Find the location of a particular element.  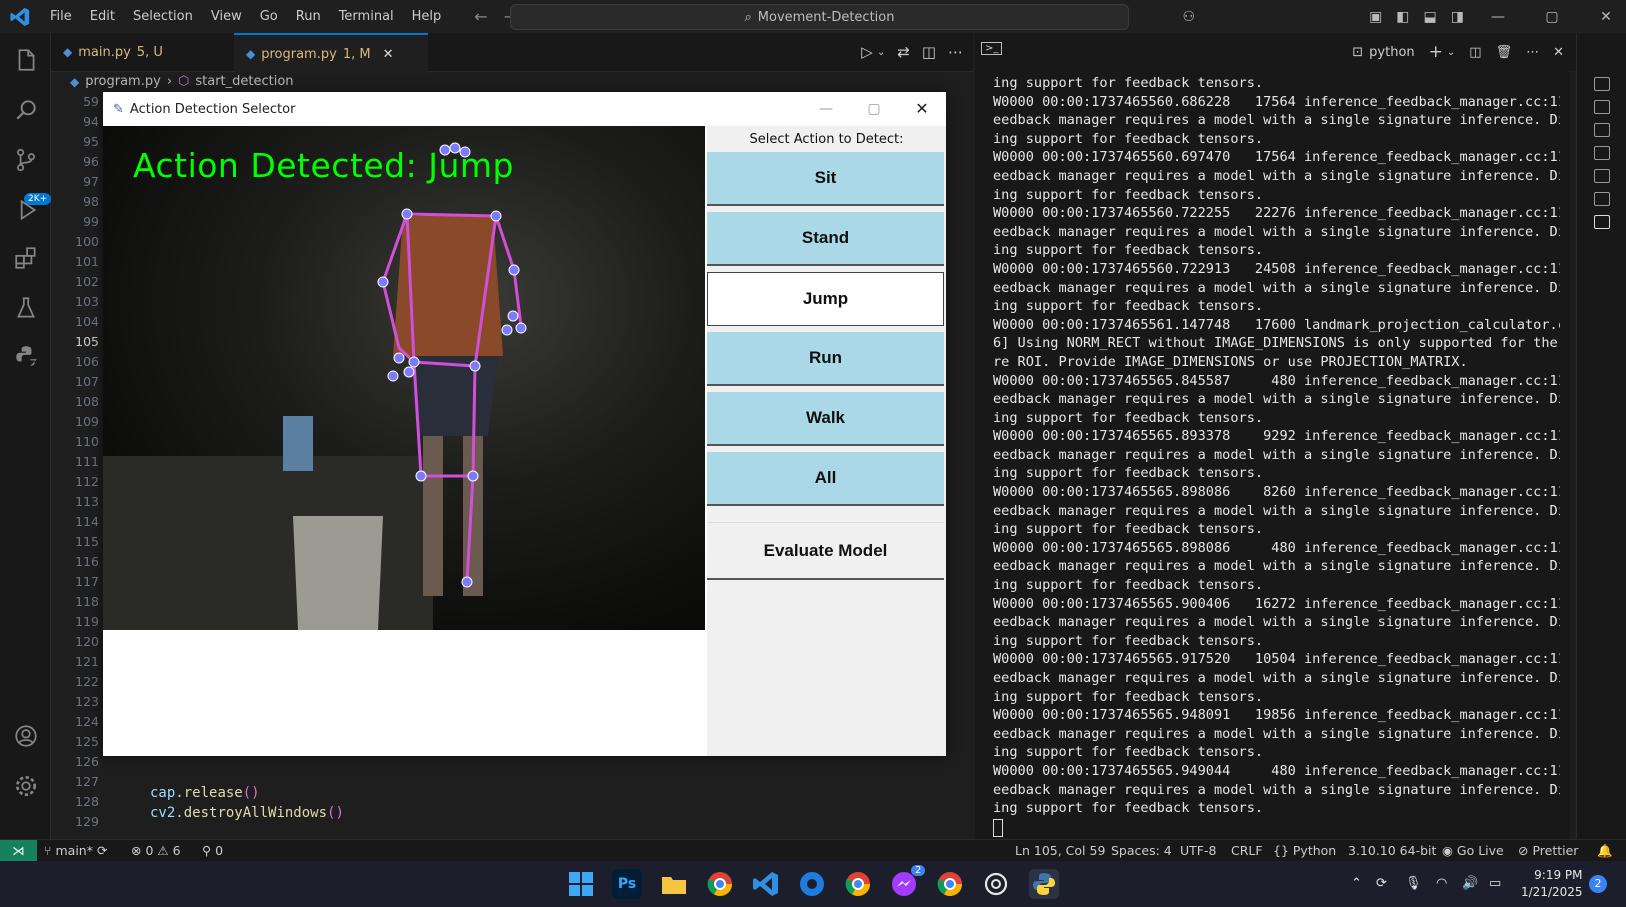

toggle-panel-icon: ⬓ is located at coordinates (1430, 17).